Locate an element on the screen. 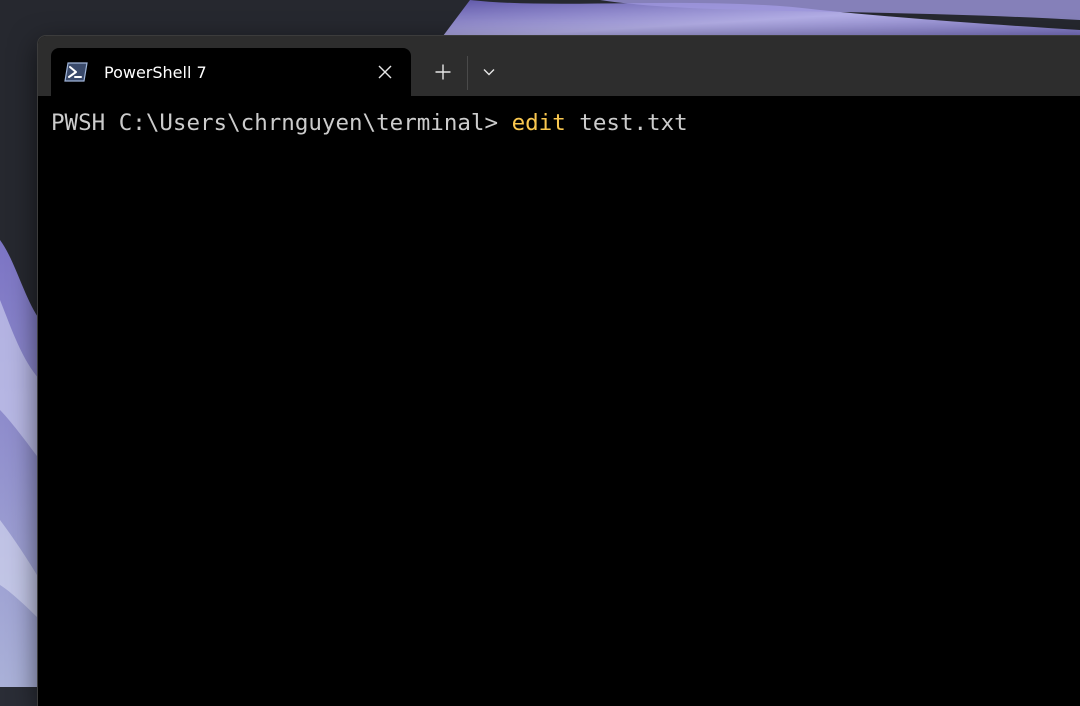 This screenshot has width=1080, height=706. command-arguments: test.txt is located at coordinates (626, 123).